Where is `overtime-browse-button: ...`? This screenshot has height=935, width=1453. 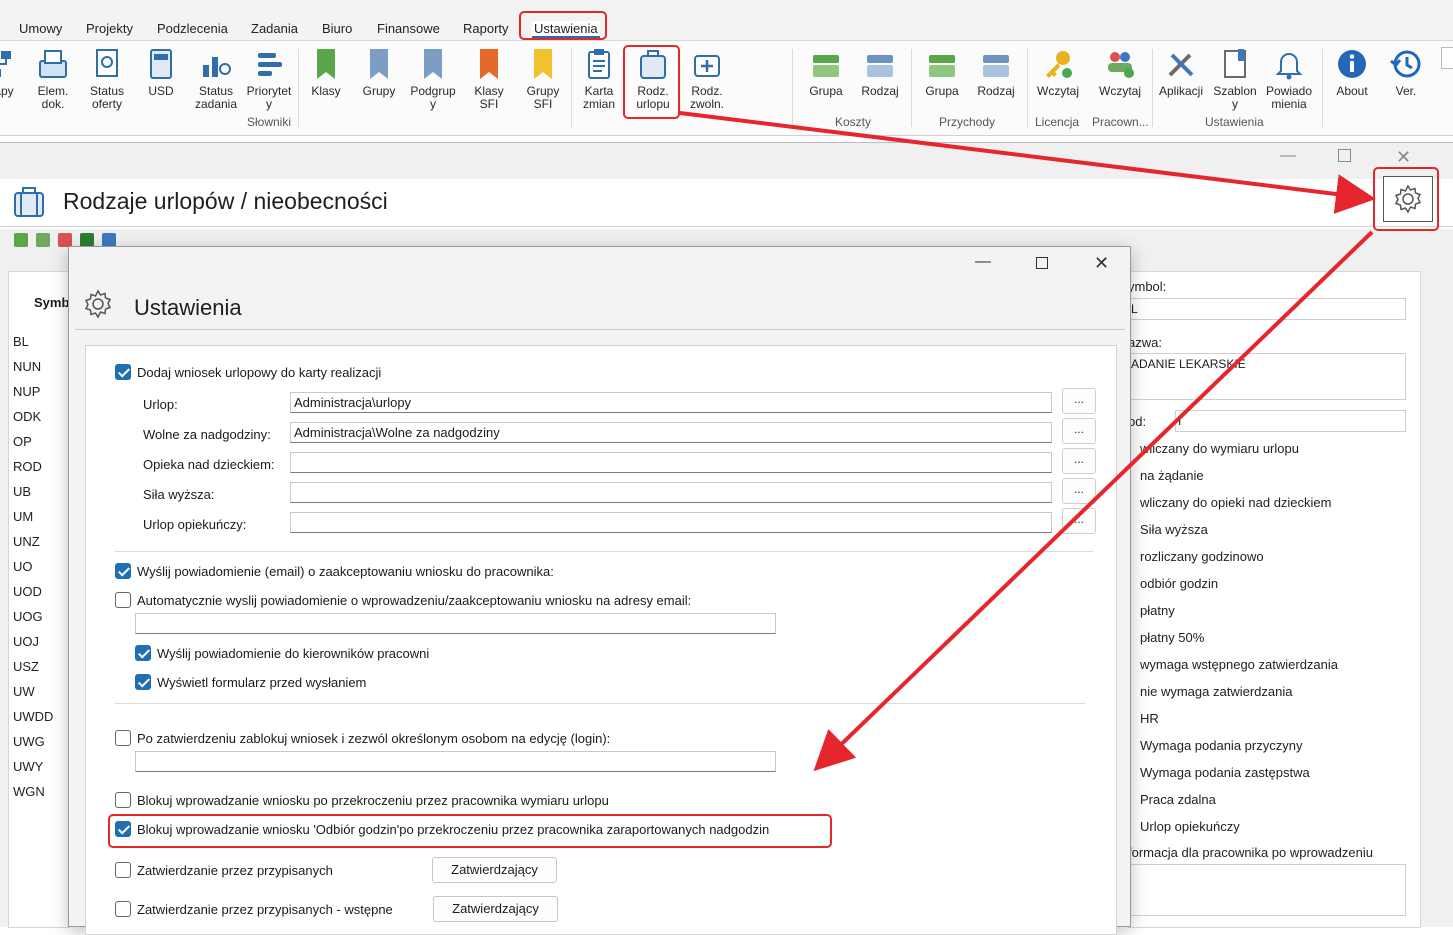
overtime-browse-button: ... is located at coordinates (1079, 431).